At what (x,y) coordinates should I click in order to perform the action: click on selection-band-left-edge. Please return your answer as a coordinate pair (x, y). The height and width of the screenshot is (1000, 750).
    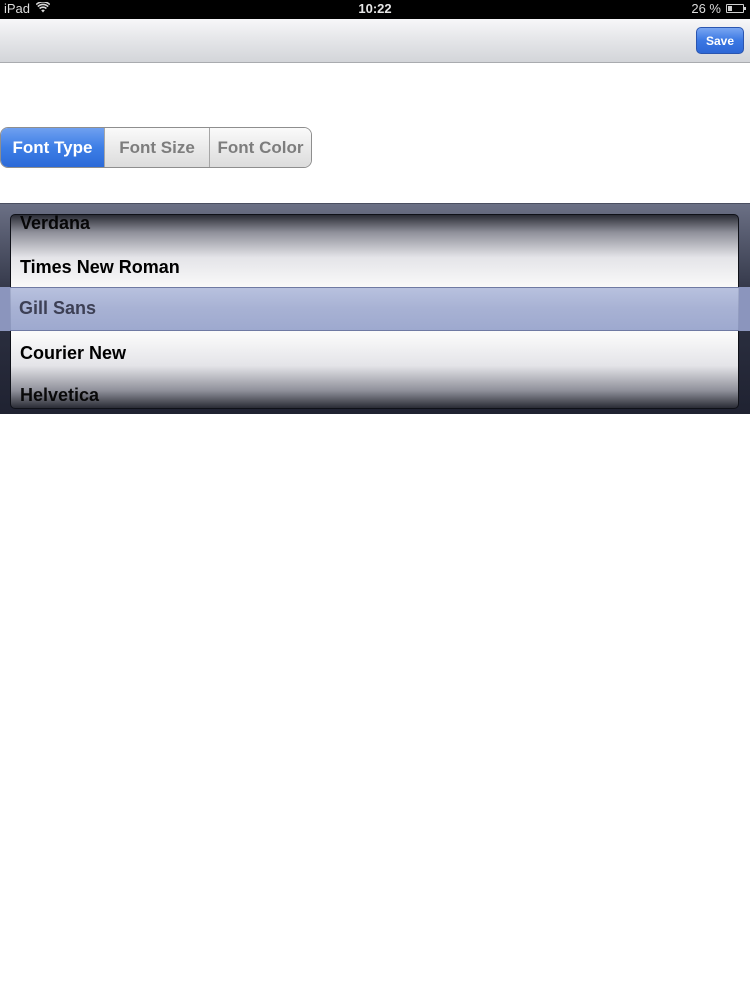
    Looking at the image, I should click on (5, 309).